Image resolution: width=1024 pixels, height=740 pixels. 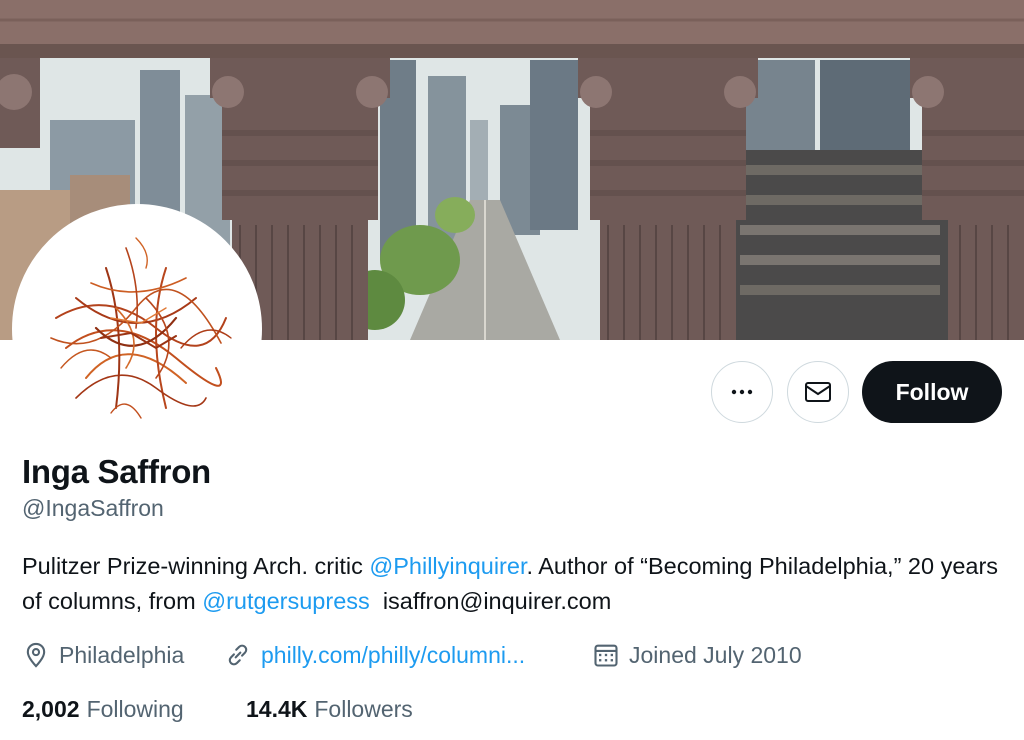 I want to click on bio-email: isaffron@inquirer.com, so click(x=490, y=601).